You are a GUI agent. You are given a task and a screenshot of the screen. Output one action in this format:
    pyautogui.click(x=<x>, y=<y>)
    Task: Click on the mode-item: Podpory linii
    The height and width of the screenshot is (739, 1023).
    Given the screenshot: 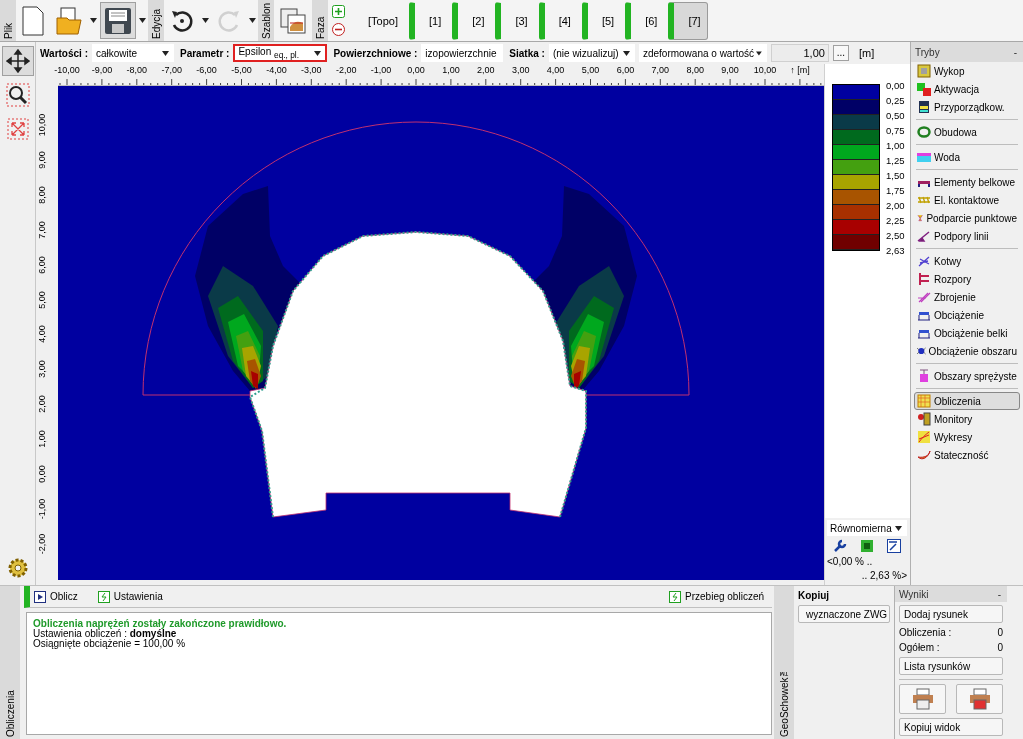 What is the action you would take?
    pyautogui.click(x=967, y=236)
    